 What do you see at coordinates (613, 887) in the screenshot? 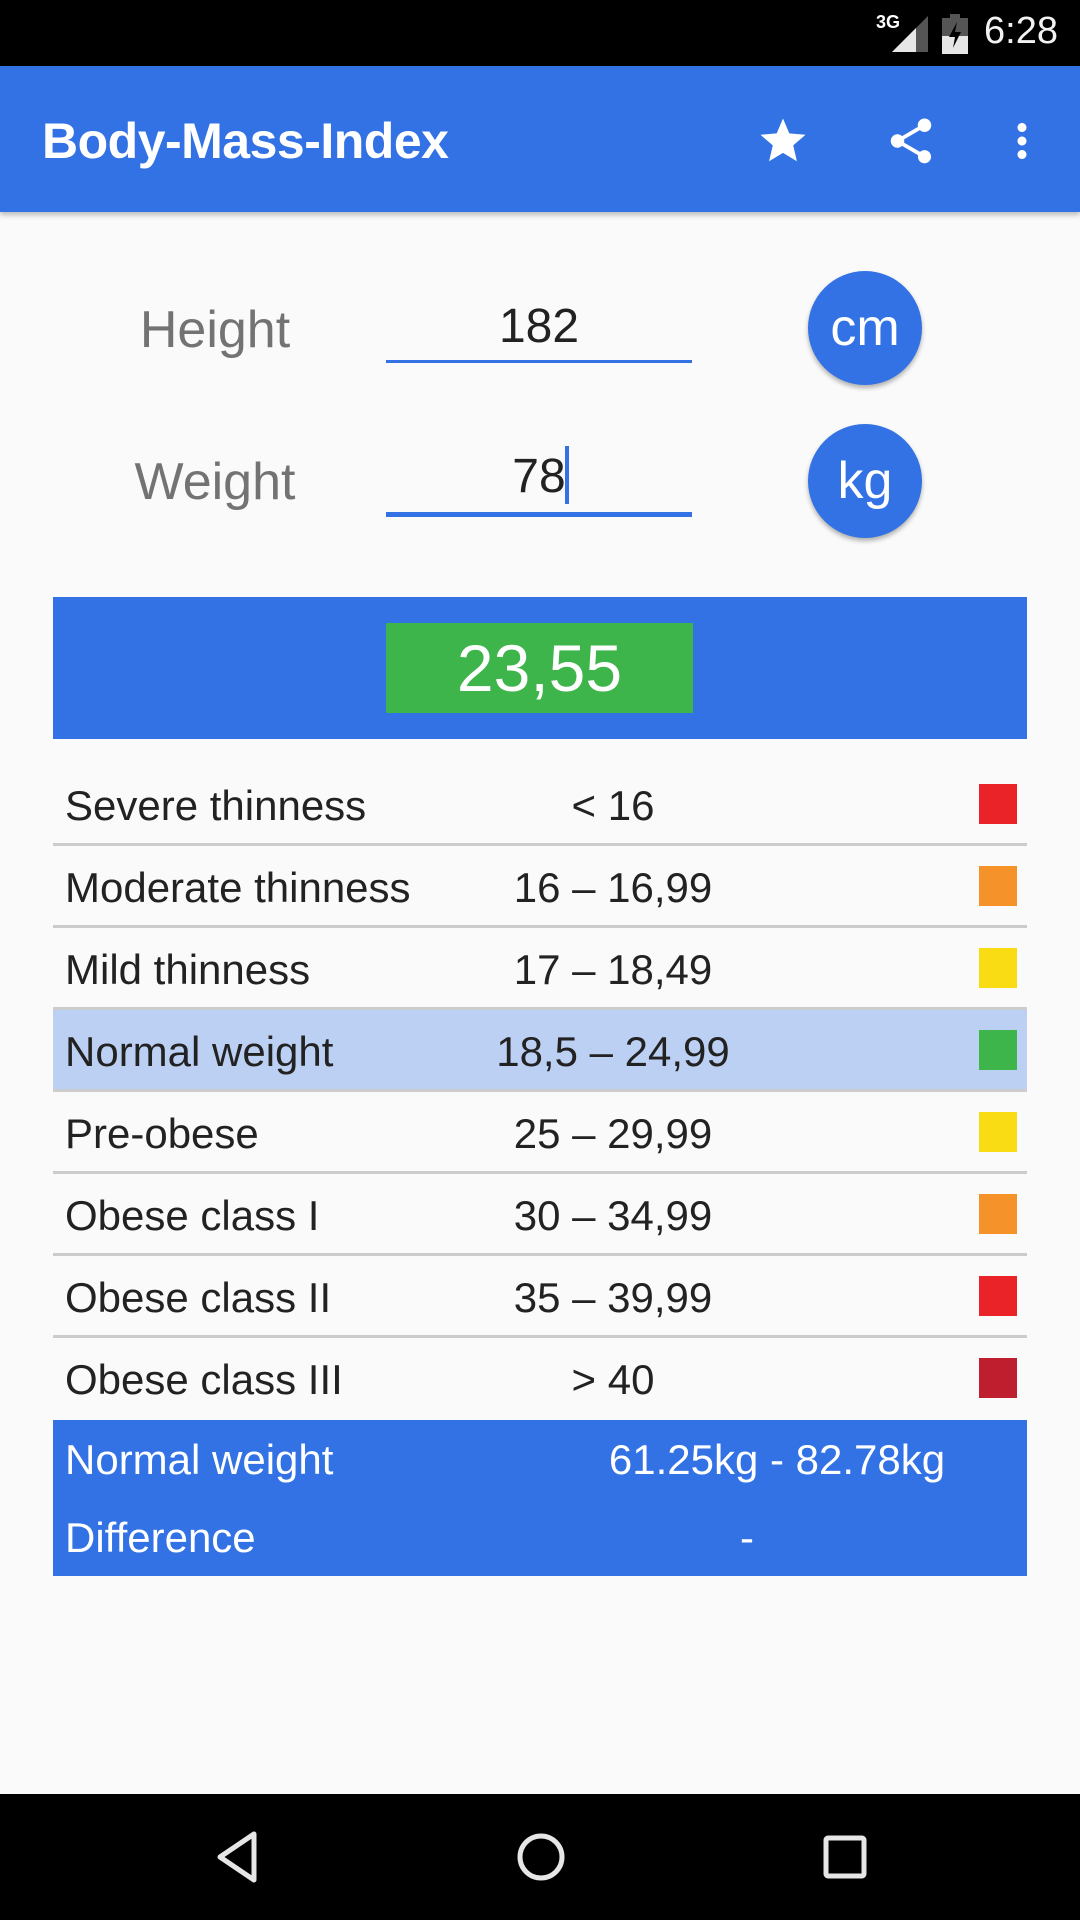
I see `category-range: 16 – 16,99` at bounding box center [613, 887].